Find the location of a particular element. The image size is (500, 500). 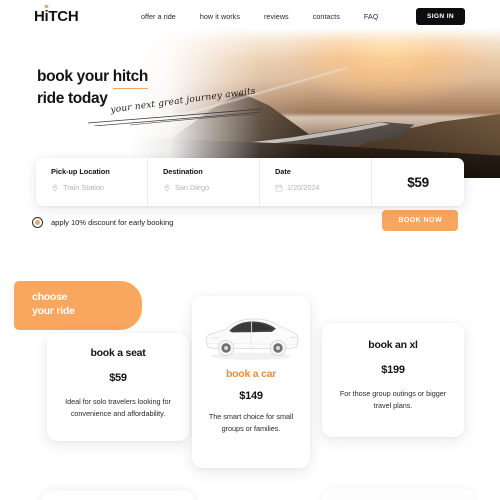

ride-card-car-title: book a car is located at coordinates (251, 374).